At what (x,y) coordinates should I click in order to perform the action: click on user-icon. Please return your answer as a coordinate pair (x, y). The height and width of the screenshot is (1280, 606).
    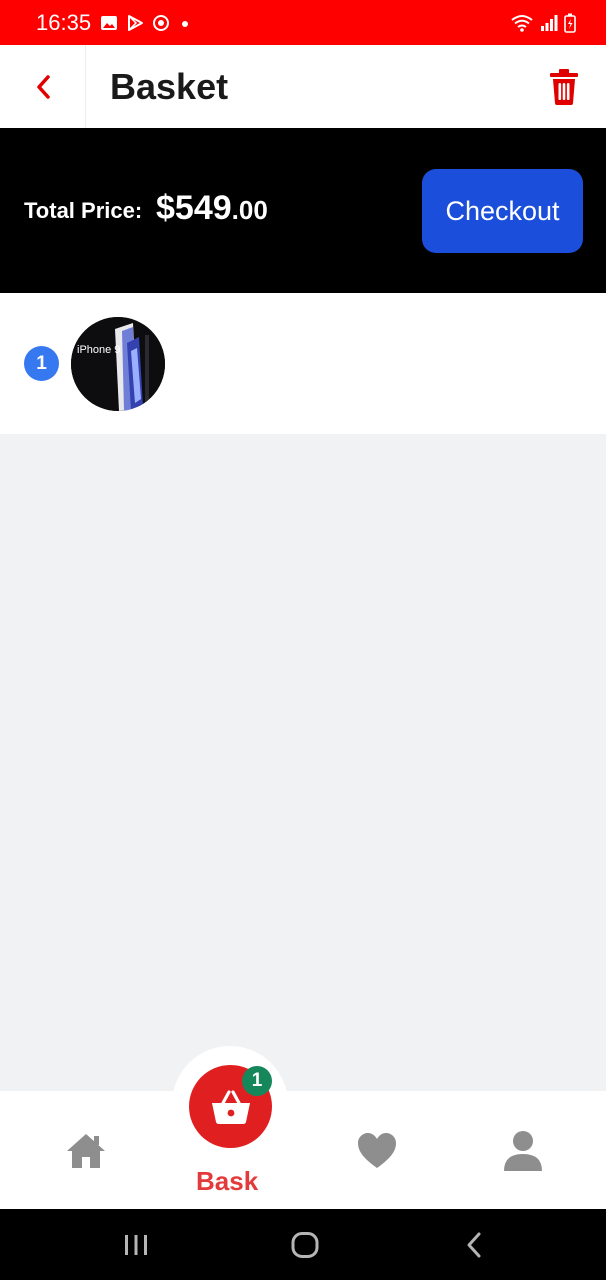
    Looking at the image, I should click on (523, 1151).